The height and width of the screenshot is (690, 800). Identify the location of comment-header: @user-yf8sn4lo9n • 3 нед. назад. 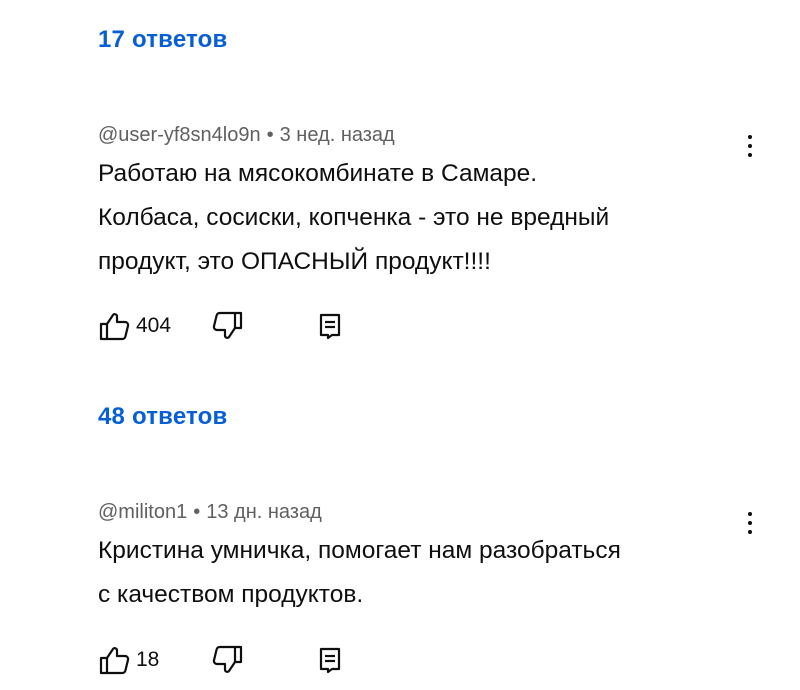
(246, 135).